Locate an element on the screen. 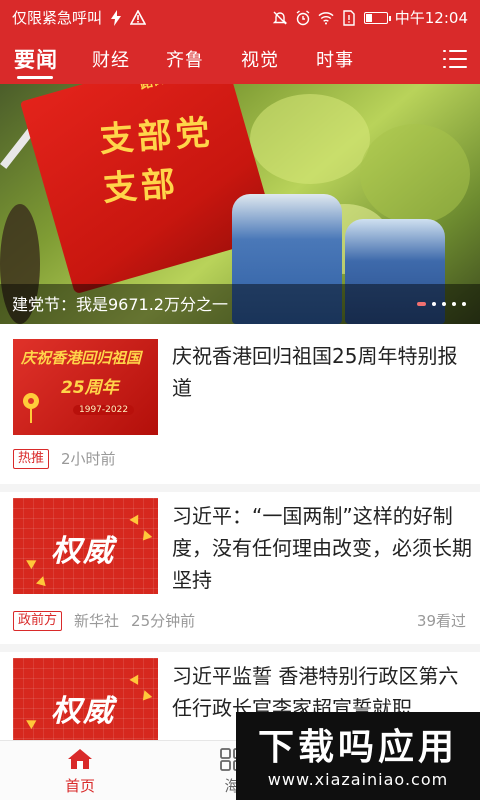  status-left: 仅限紧急呼叫 is located at coordinates (79, 17).